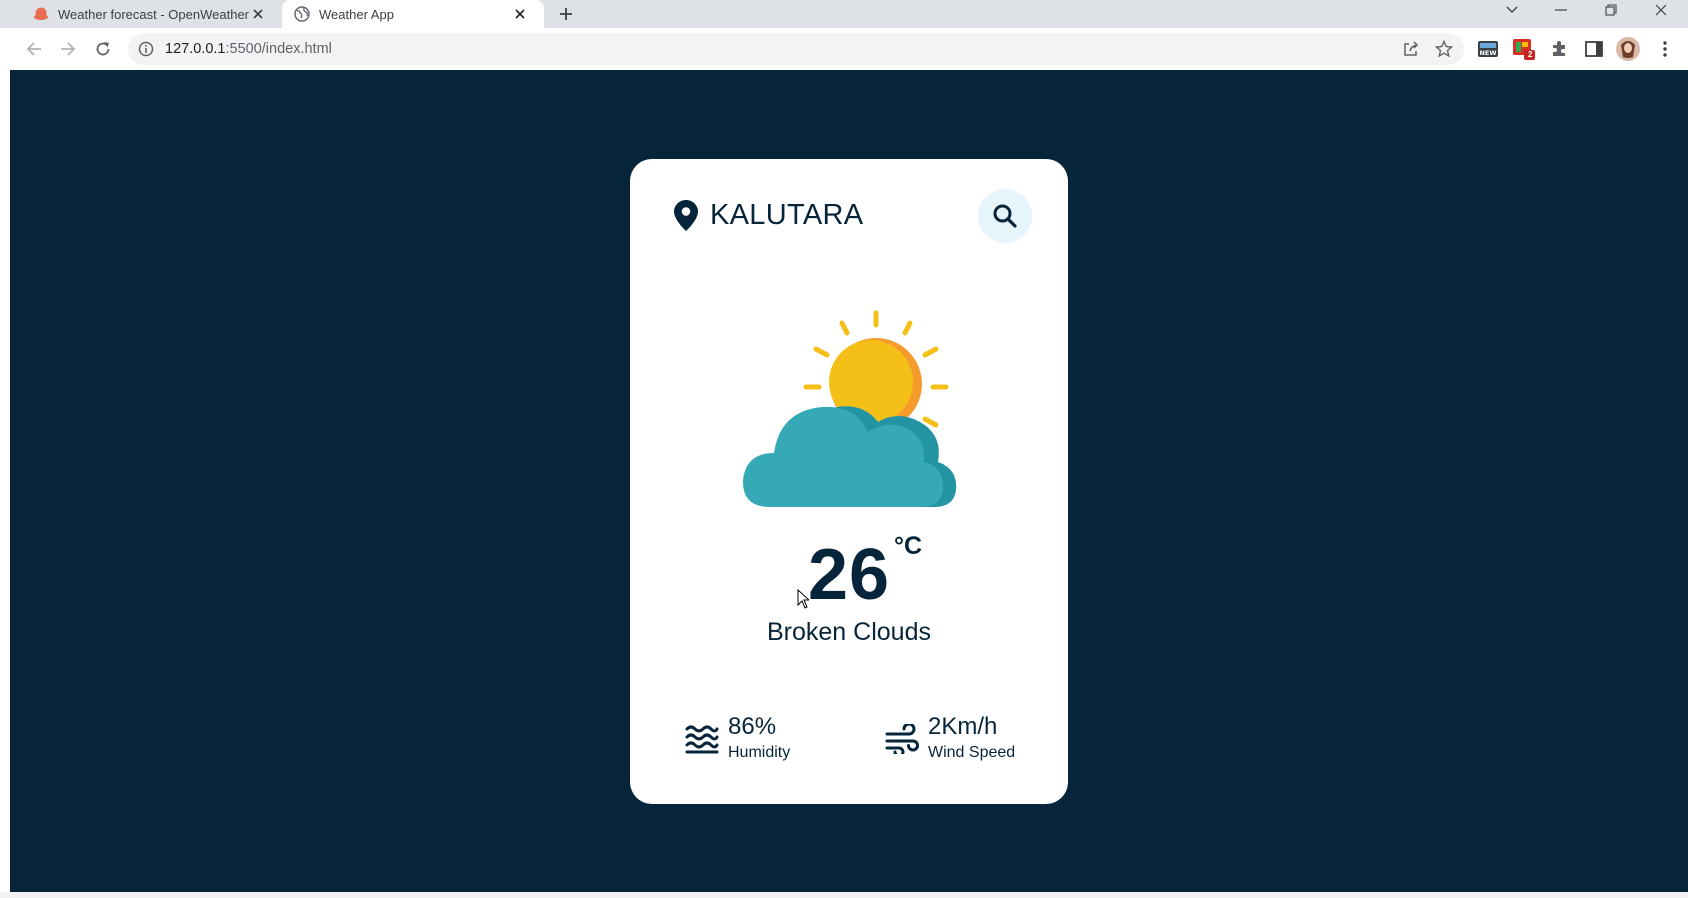  What do you see at coordinates (844, 895) in the screenshot?
I see `bottom-strip` at bounding box center [844, 895].